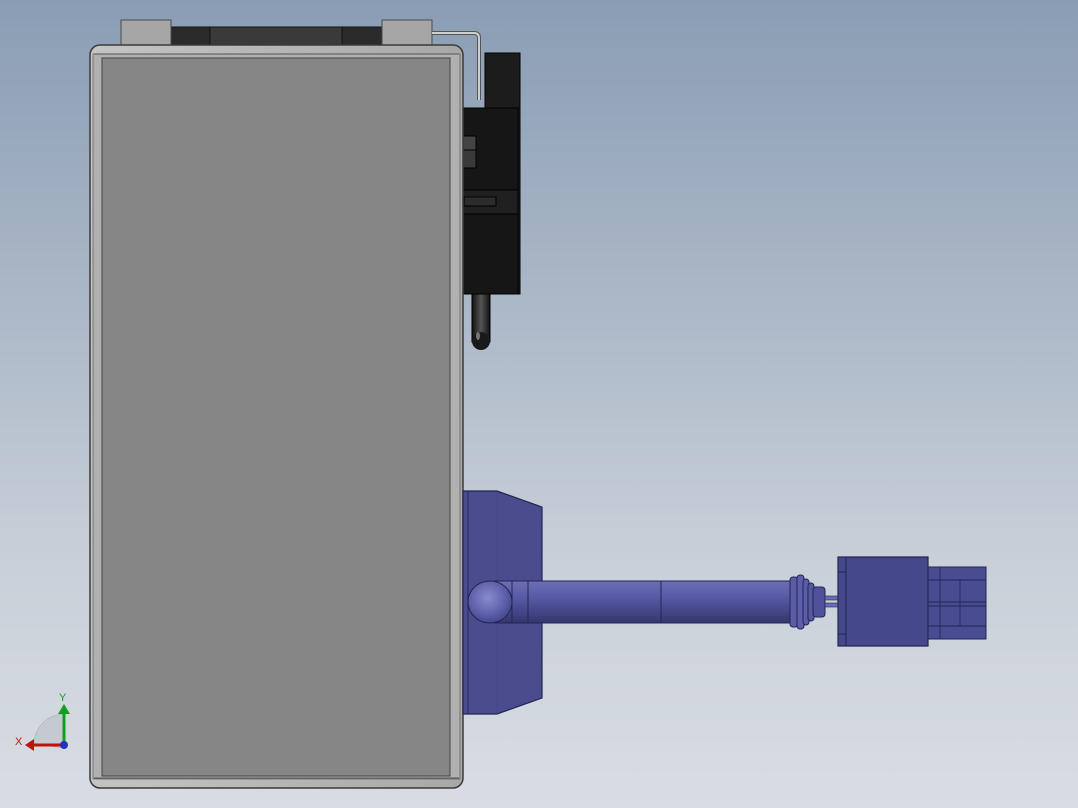 The width and height of the screenshot is (1078, 808). What do you see at coordinates (64, 745) in the screenshot?
I see `z-axis-dot` at bounding box center [64, 745].